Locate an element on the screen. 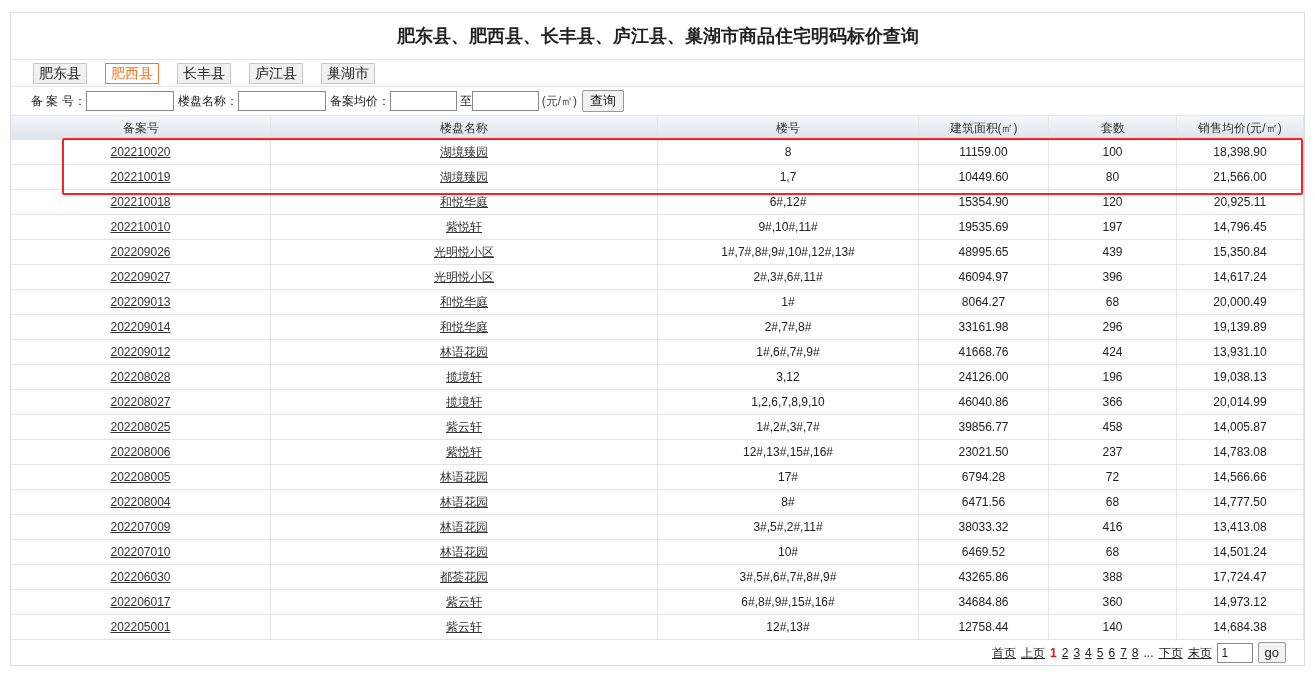 Image resolution: width=1315 pixels, height=684 pixels. record-number-link: 202209026 is located at coordinates (140, 252).